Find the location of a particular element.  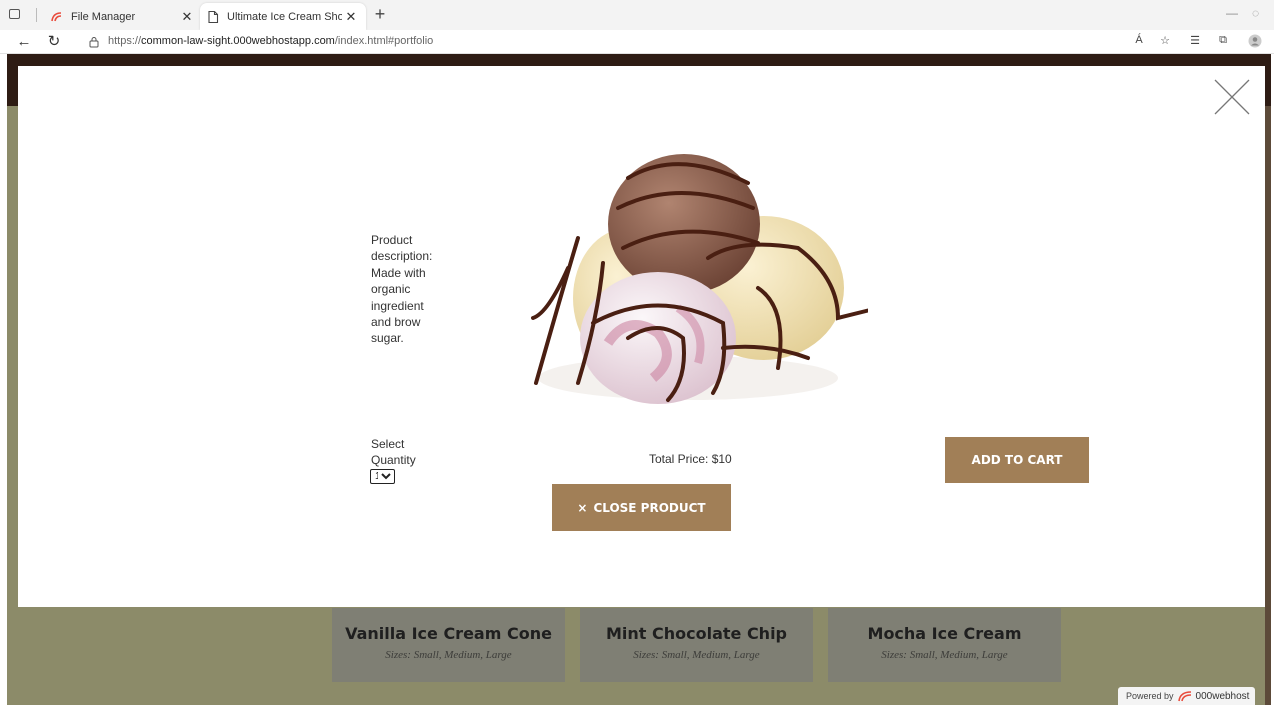

add-to-cart-label: Add to Cart is located at coordinates (1017, 460).